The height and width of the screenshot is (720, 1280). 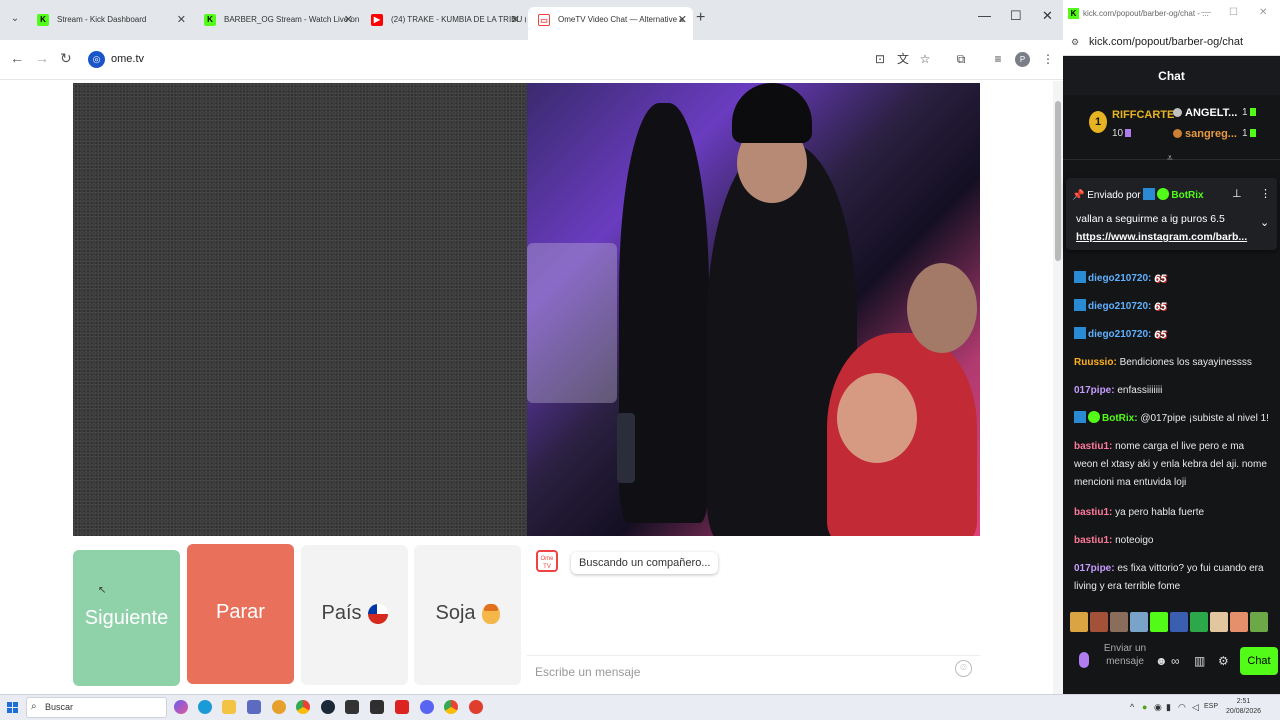 I want to click on menu-dots-icon: ⋮, so click(x=1048, y=59).